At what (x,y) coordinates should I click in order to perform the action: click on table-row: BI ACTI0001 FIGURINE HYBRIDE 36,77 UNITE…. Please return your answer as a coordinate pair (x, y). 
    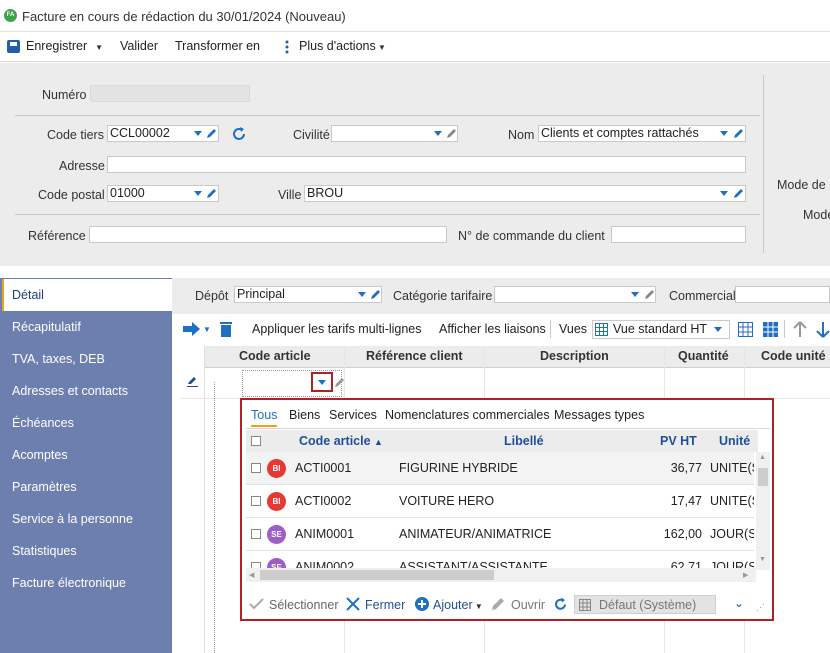
    Looking at the image, I should click on (500, 468).